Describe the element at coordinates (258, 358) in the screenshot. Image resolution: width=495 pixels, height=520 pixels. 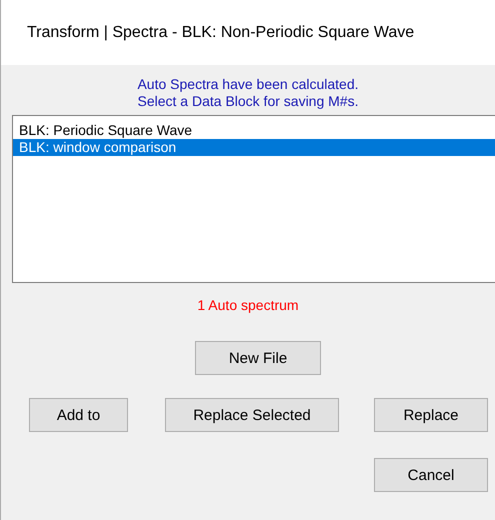
I see `new-file-button: New File` at that location.